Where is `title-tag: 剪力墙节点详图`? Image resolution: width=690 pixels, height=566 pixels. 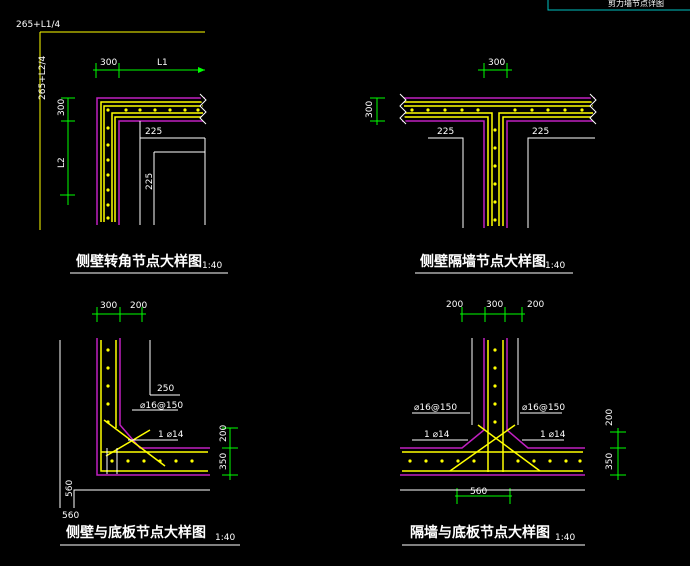
title-tag: 剪力墙节点详图 is located at coordinates (618, 5).